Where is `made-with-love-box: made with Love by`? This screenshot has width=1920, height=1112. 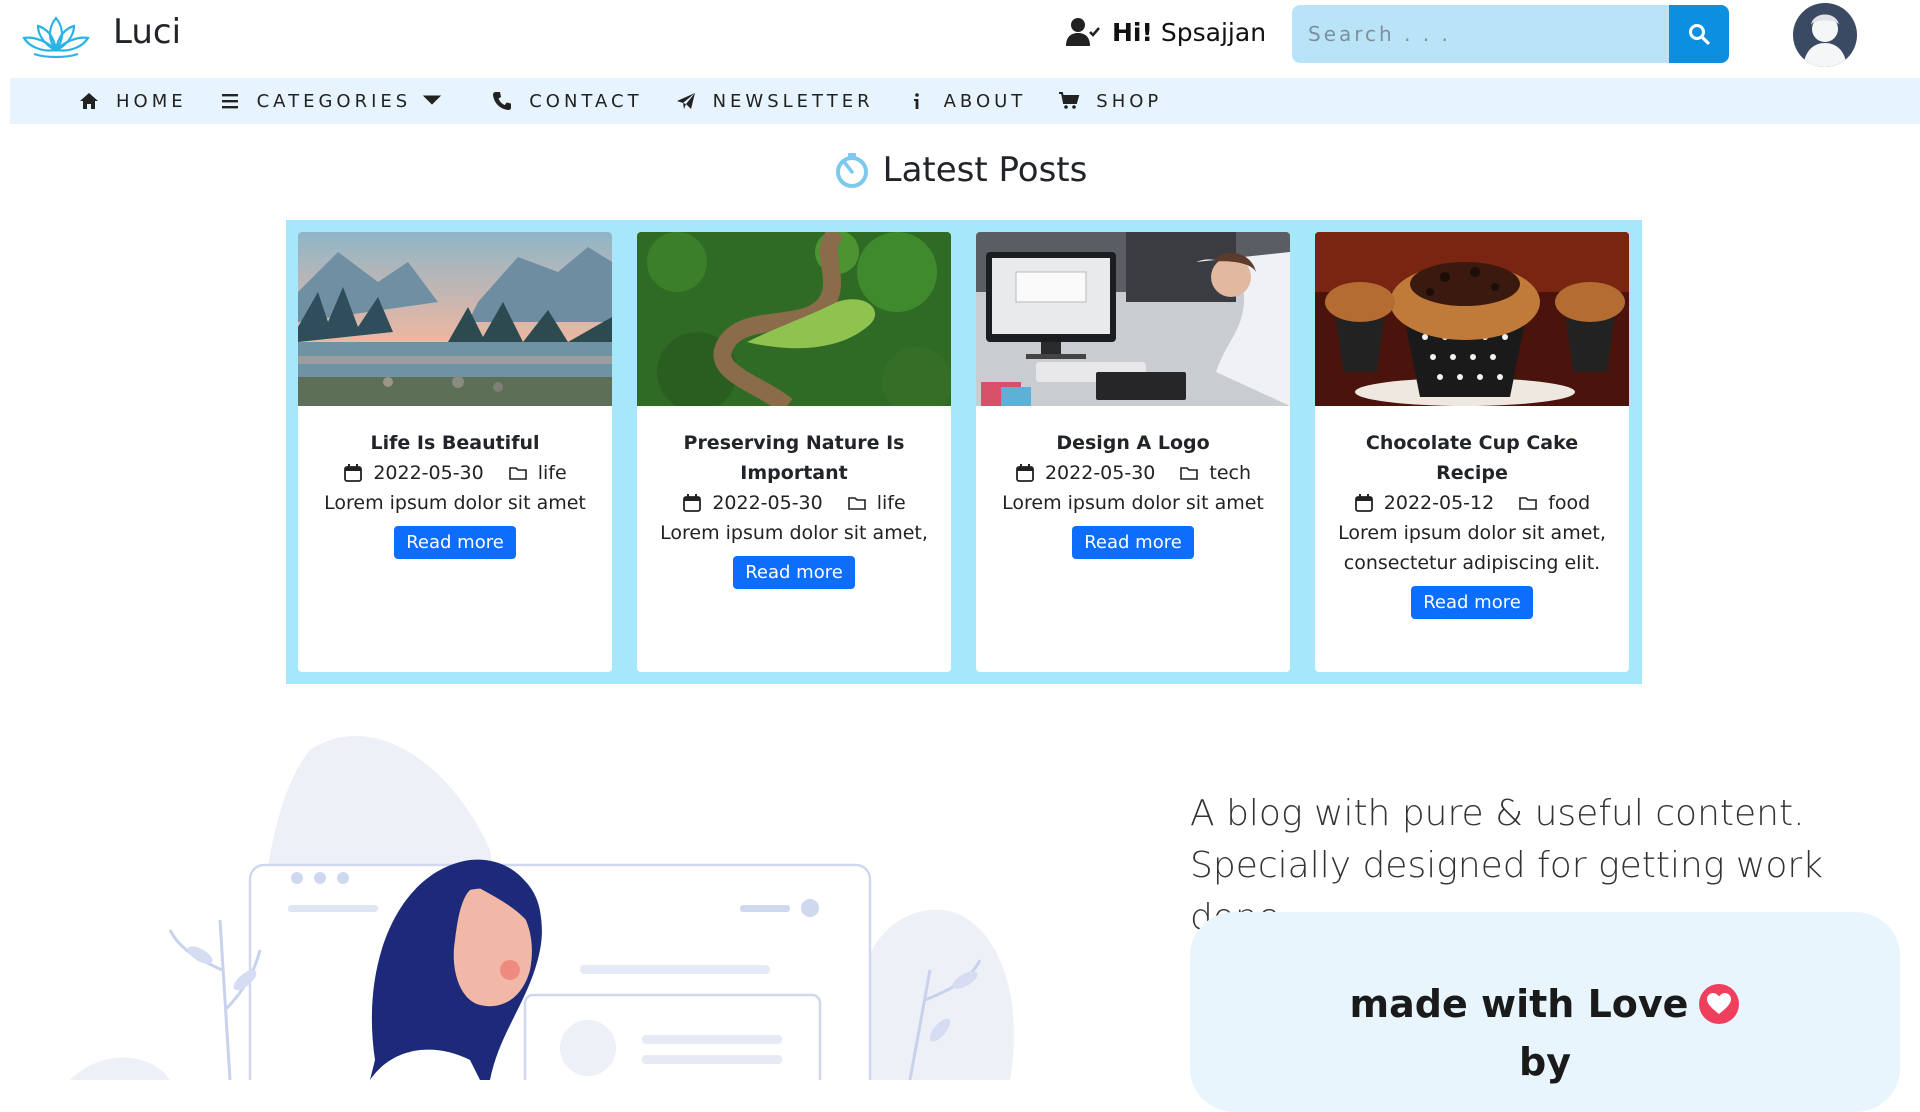 made-with-love-box: made with Love by is located at coordinates (1545, 1012).